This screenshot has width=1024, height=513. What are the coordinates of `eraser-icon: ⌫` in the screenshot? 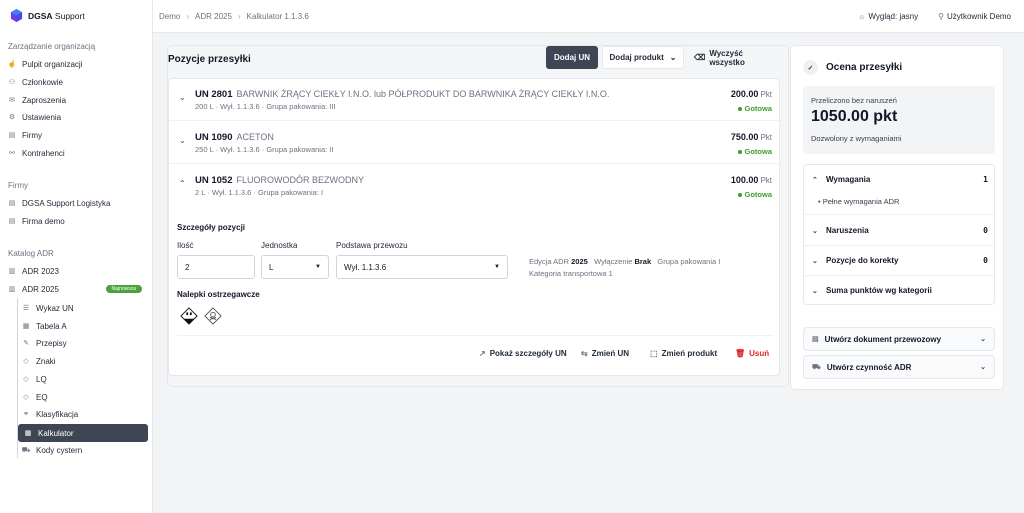 It's located at (700, 57).